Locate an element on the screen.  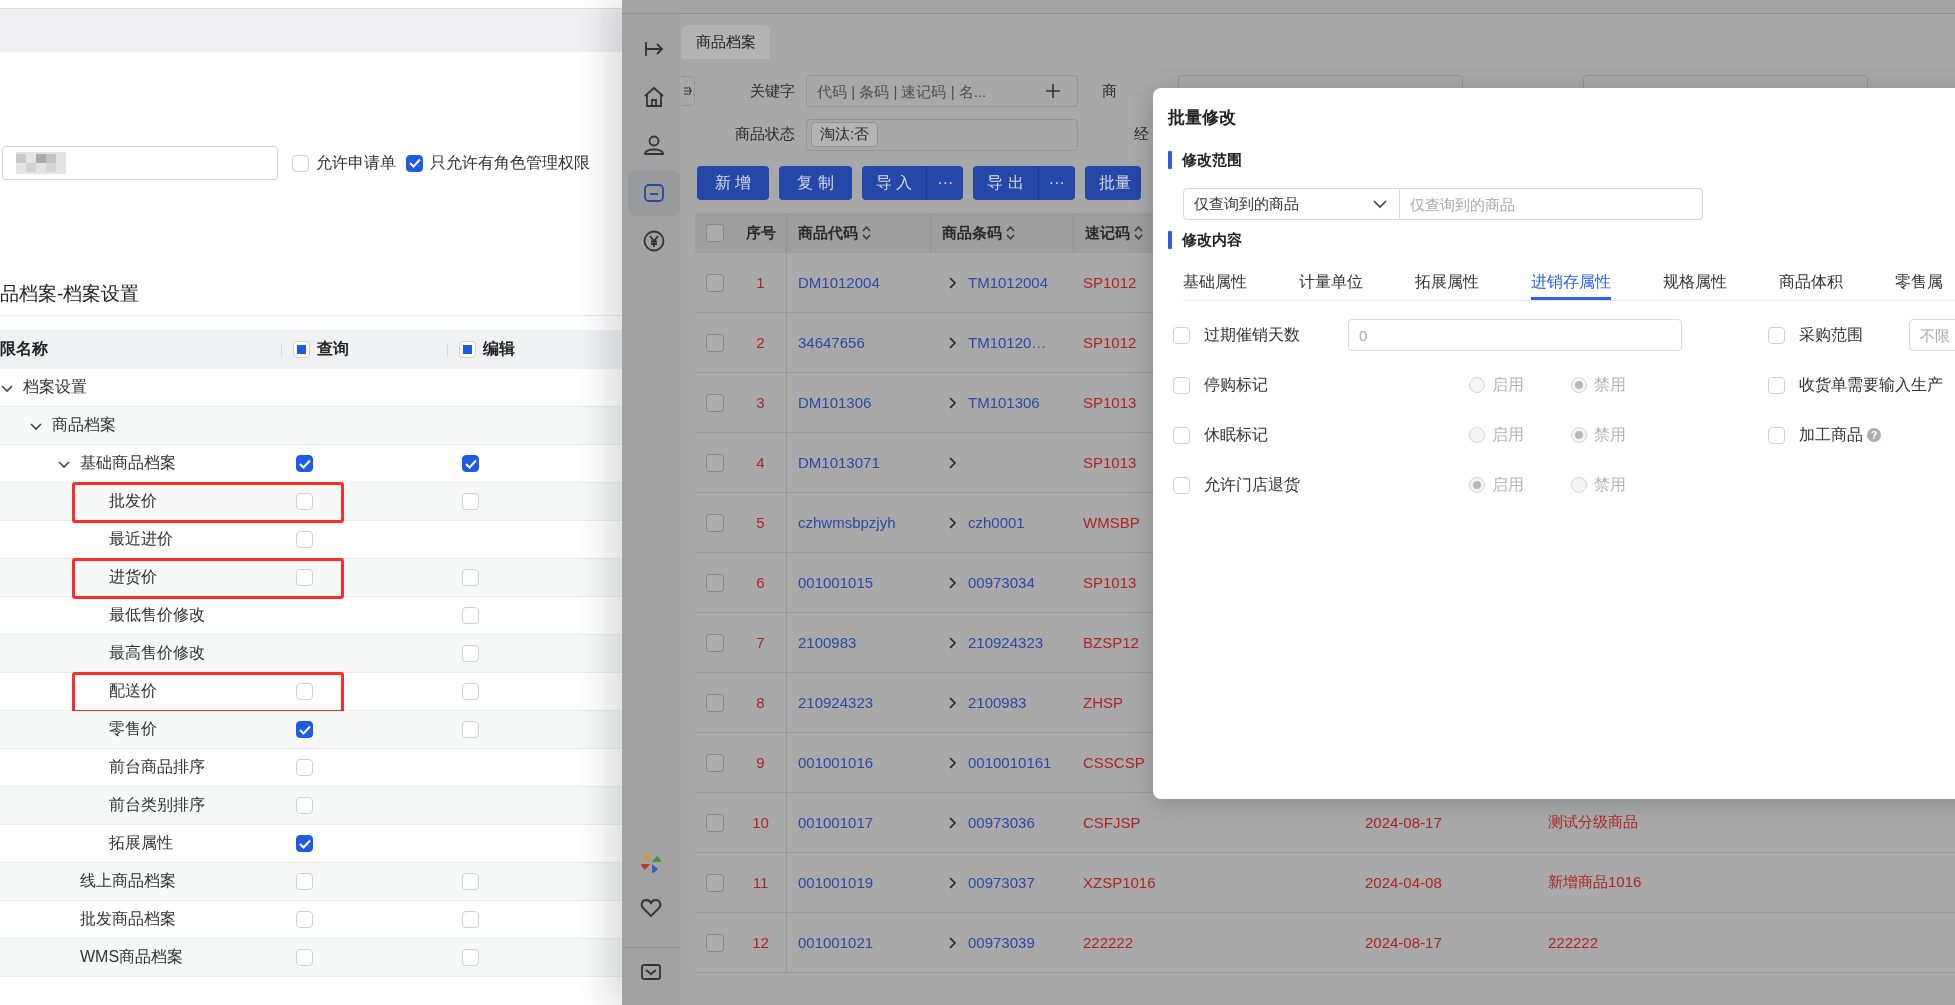
tab: 规格属性 is located at coordinates (1695, 282).